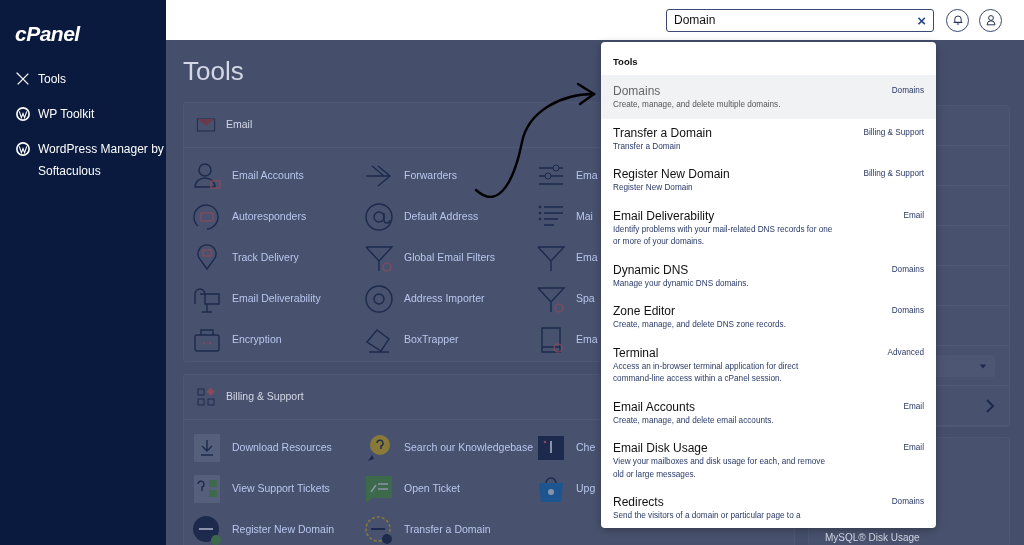 The width and height of the screenshot is (1024, 545). What do you see at coordinates (90, 34) in the screenshot?
I see `cpanel-logo: cPanel` at bounding box center [90, 34].